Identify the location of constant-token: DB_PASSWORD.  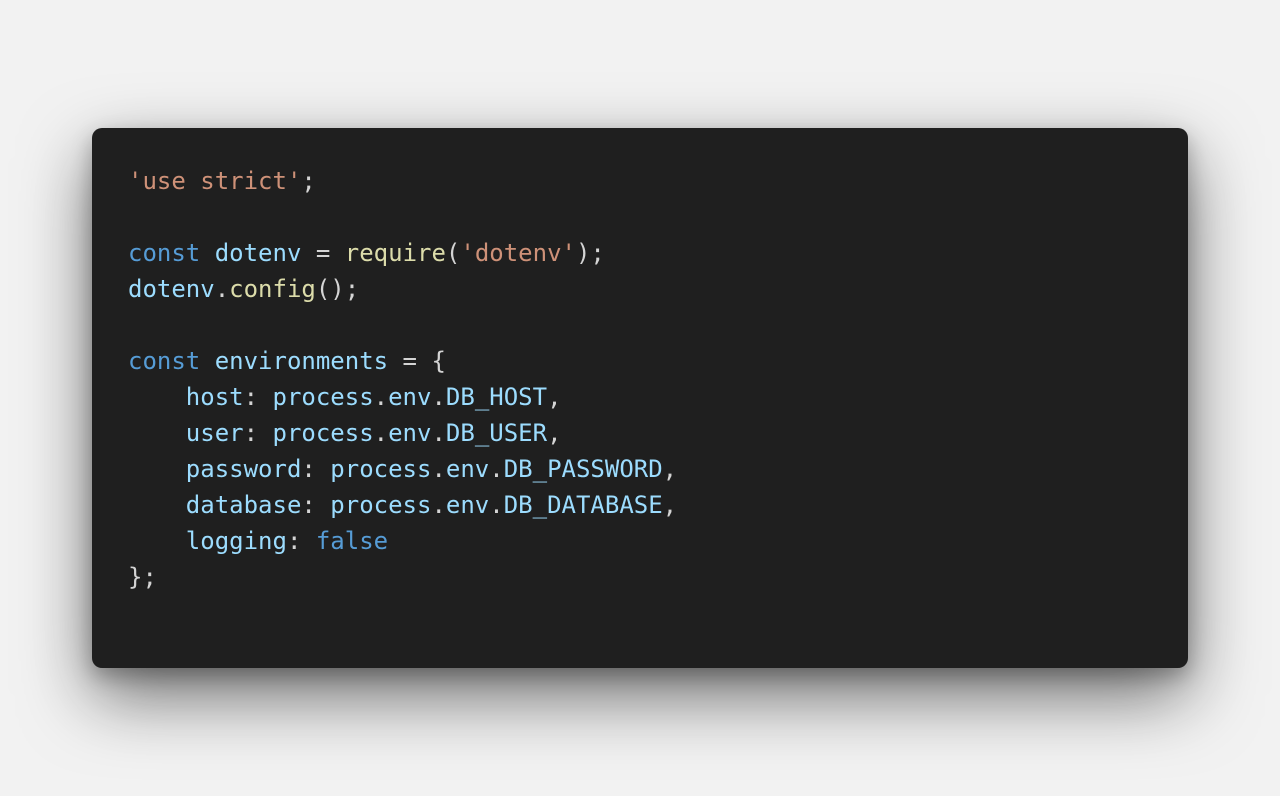
(583, 469).